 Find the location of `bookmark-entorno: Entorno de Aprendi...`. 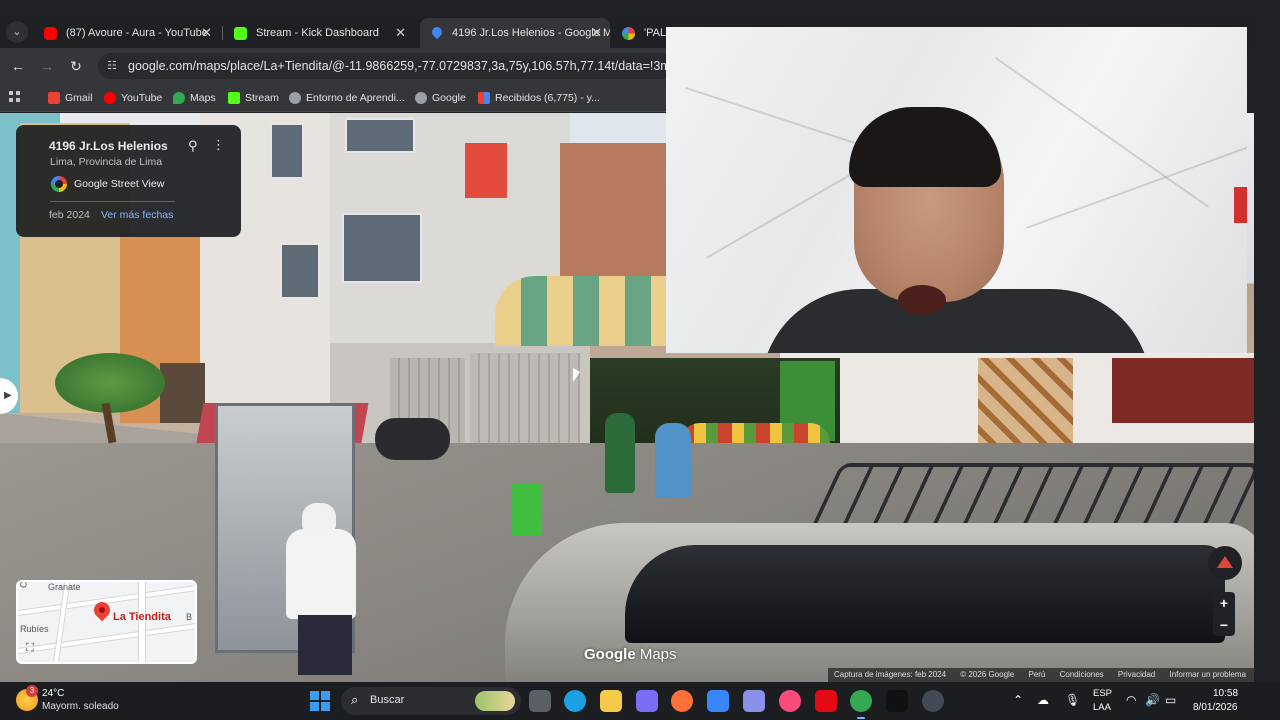

bookmark-entorno: Entorno de Aprendi... is located at coordinates (347, 98).